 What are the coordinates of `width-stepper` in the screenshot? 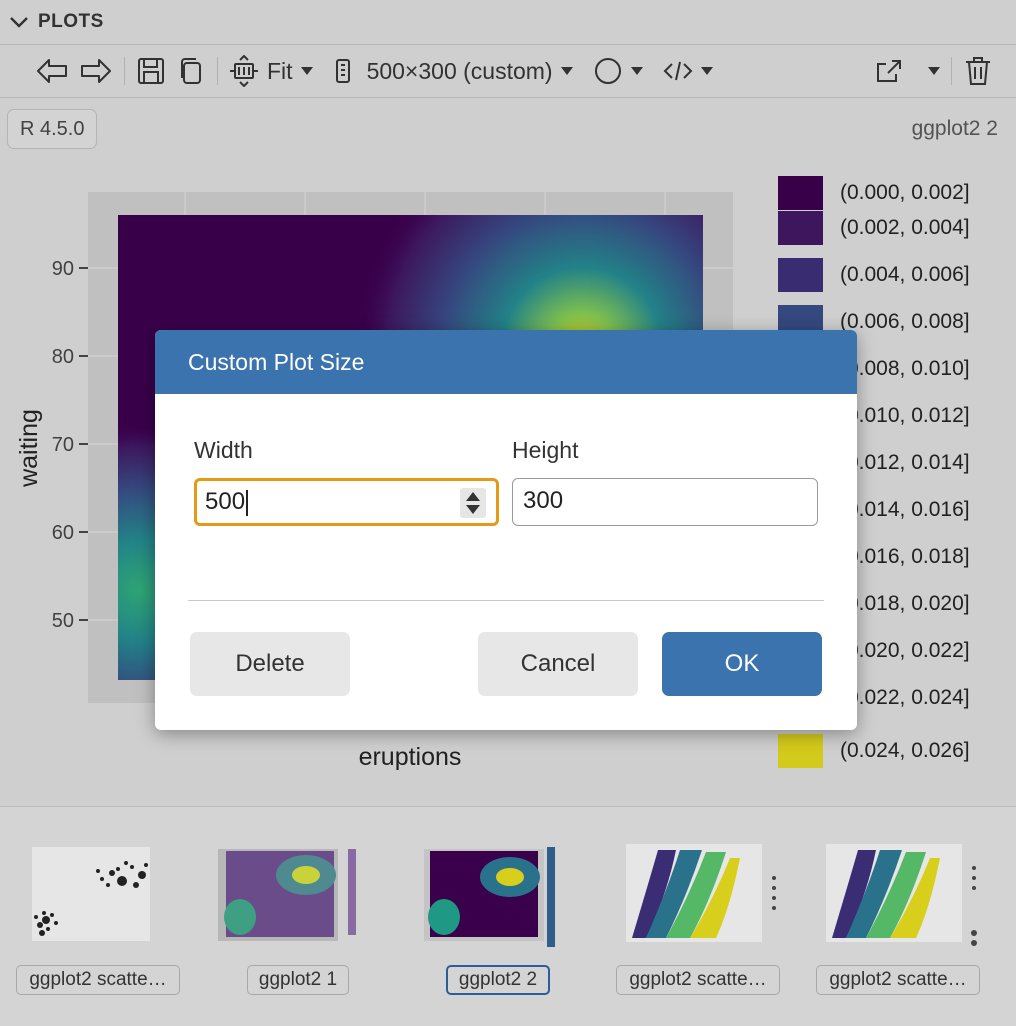 It's located at (473, 503).